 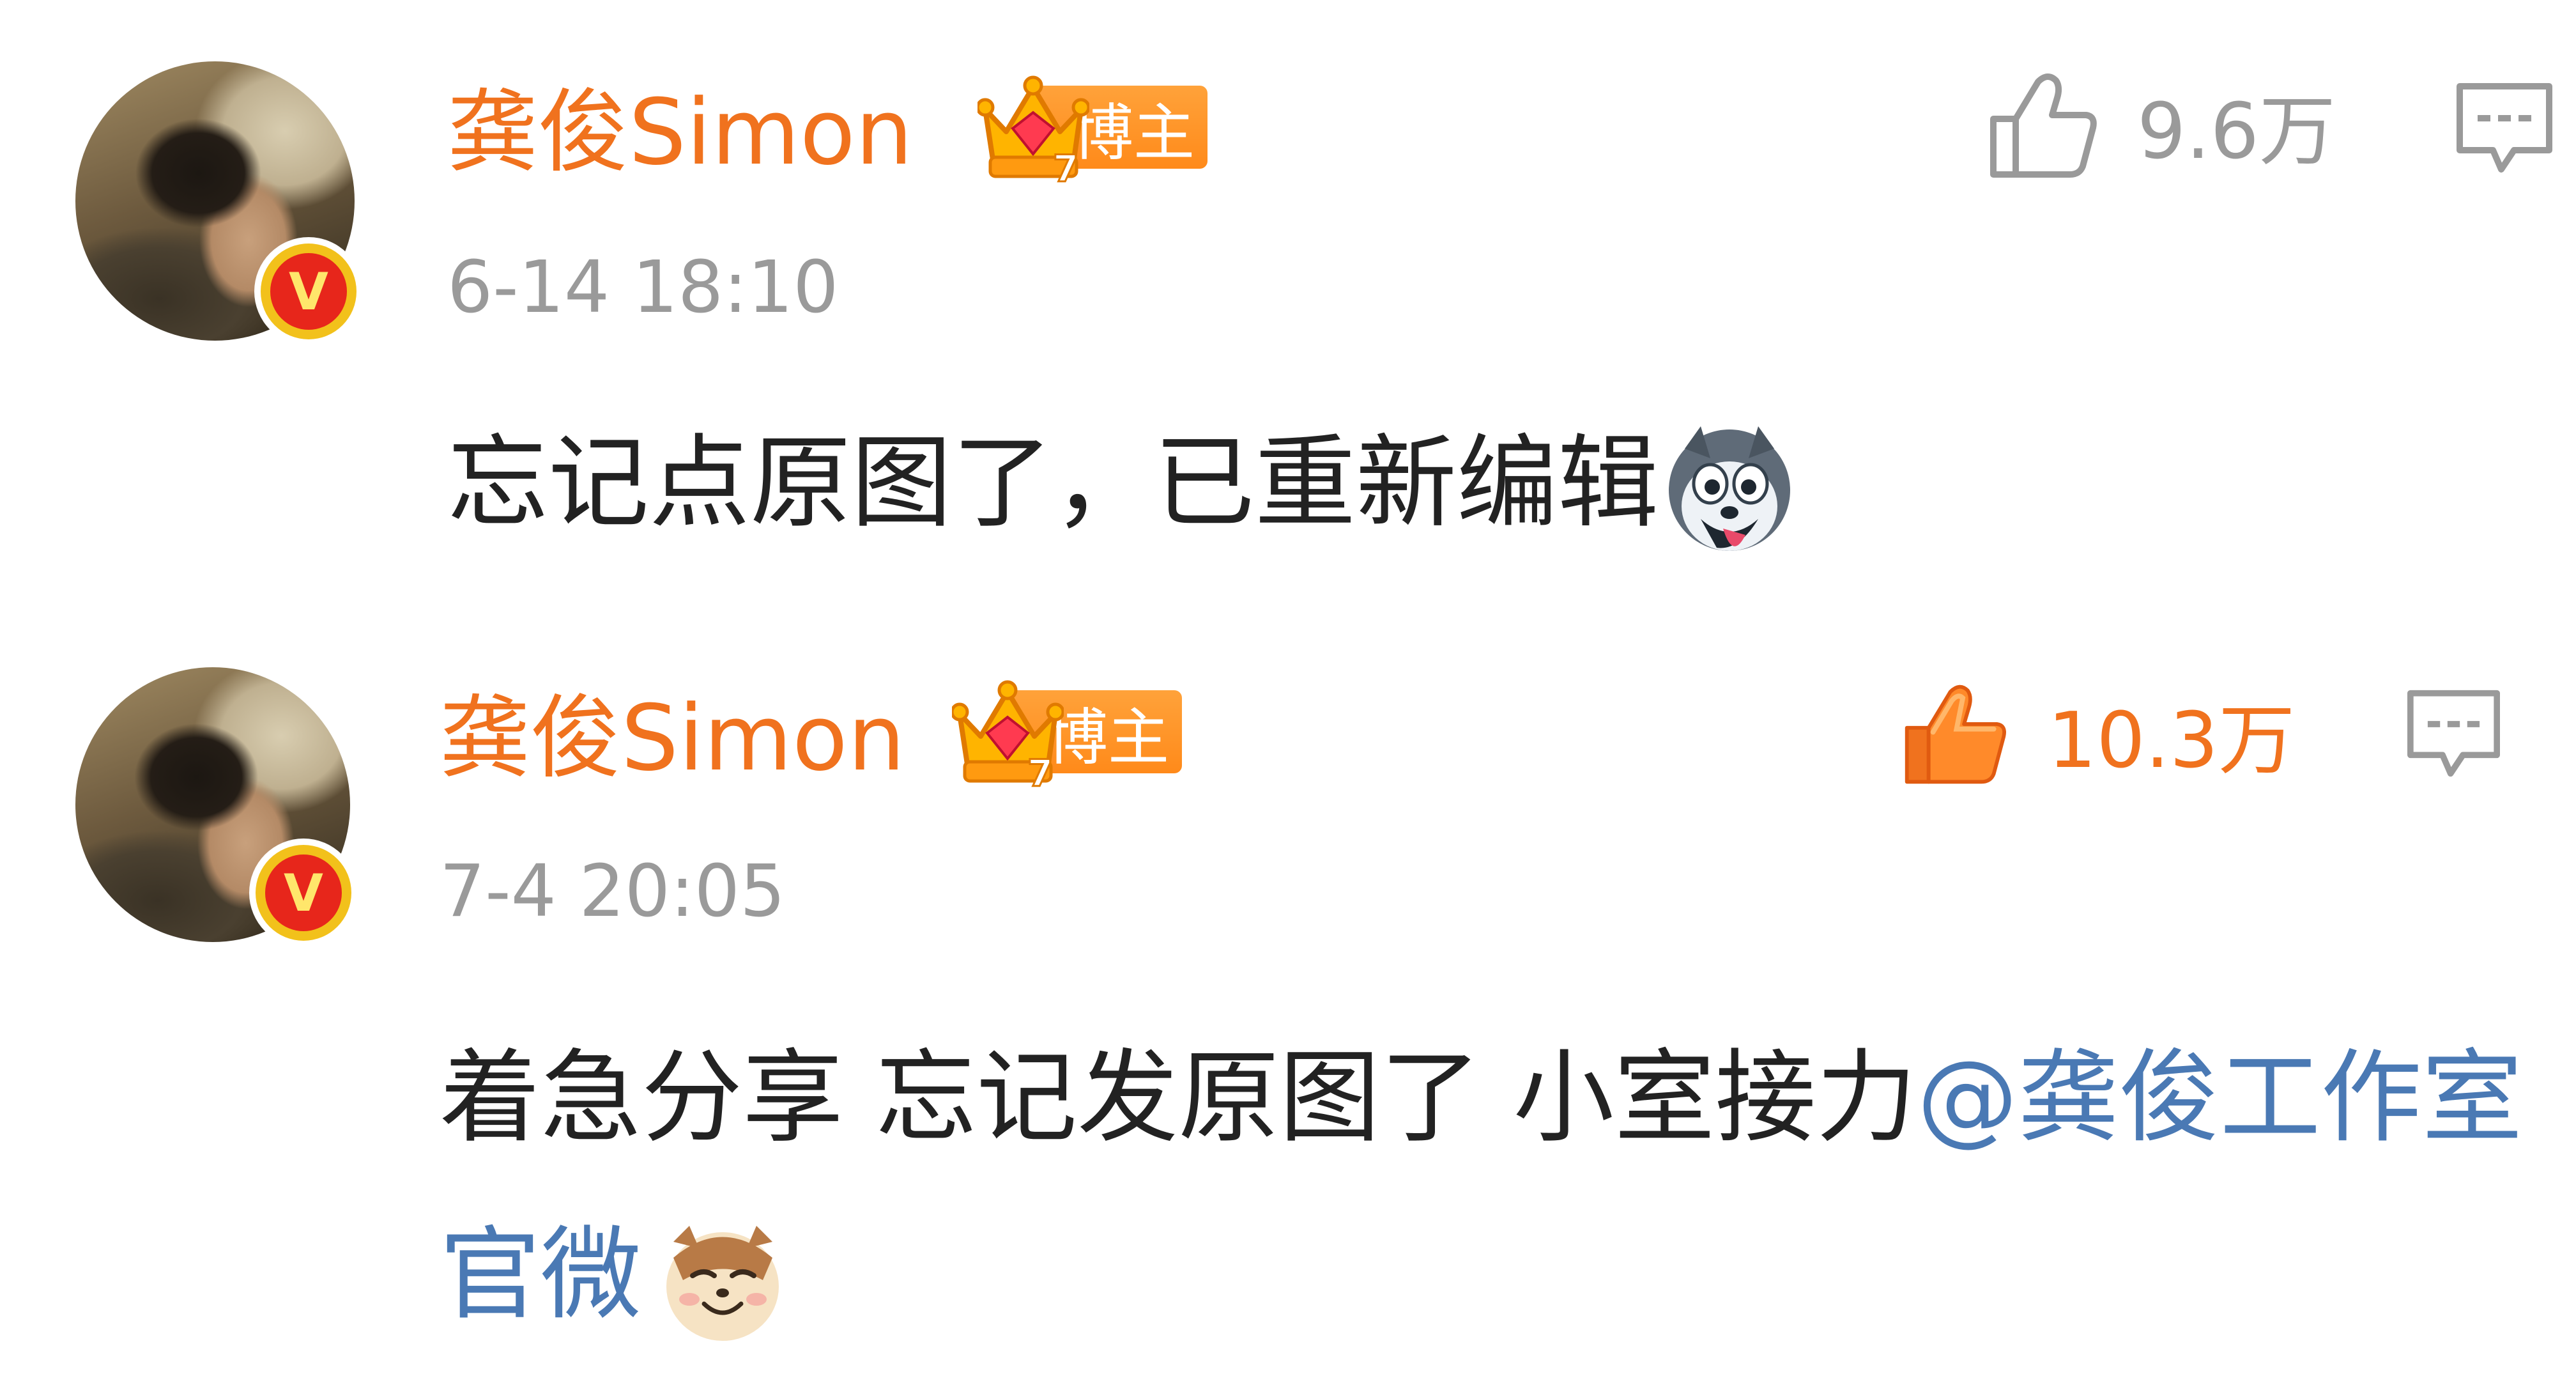 I want to click on like-button: 10.3万, so click(x=2098, y=734).